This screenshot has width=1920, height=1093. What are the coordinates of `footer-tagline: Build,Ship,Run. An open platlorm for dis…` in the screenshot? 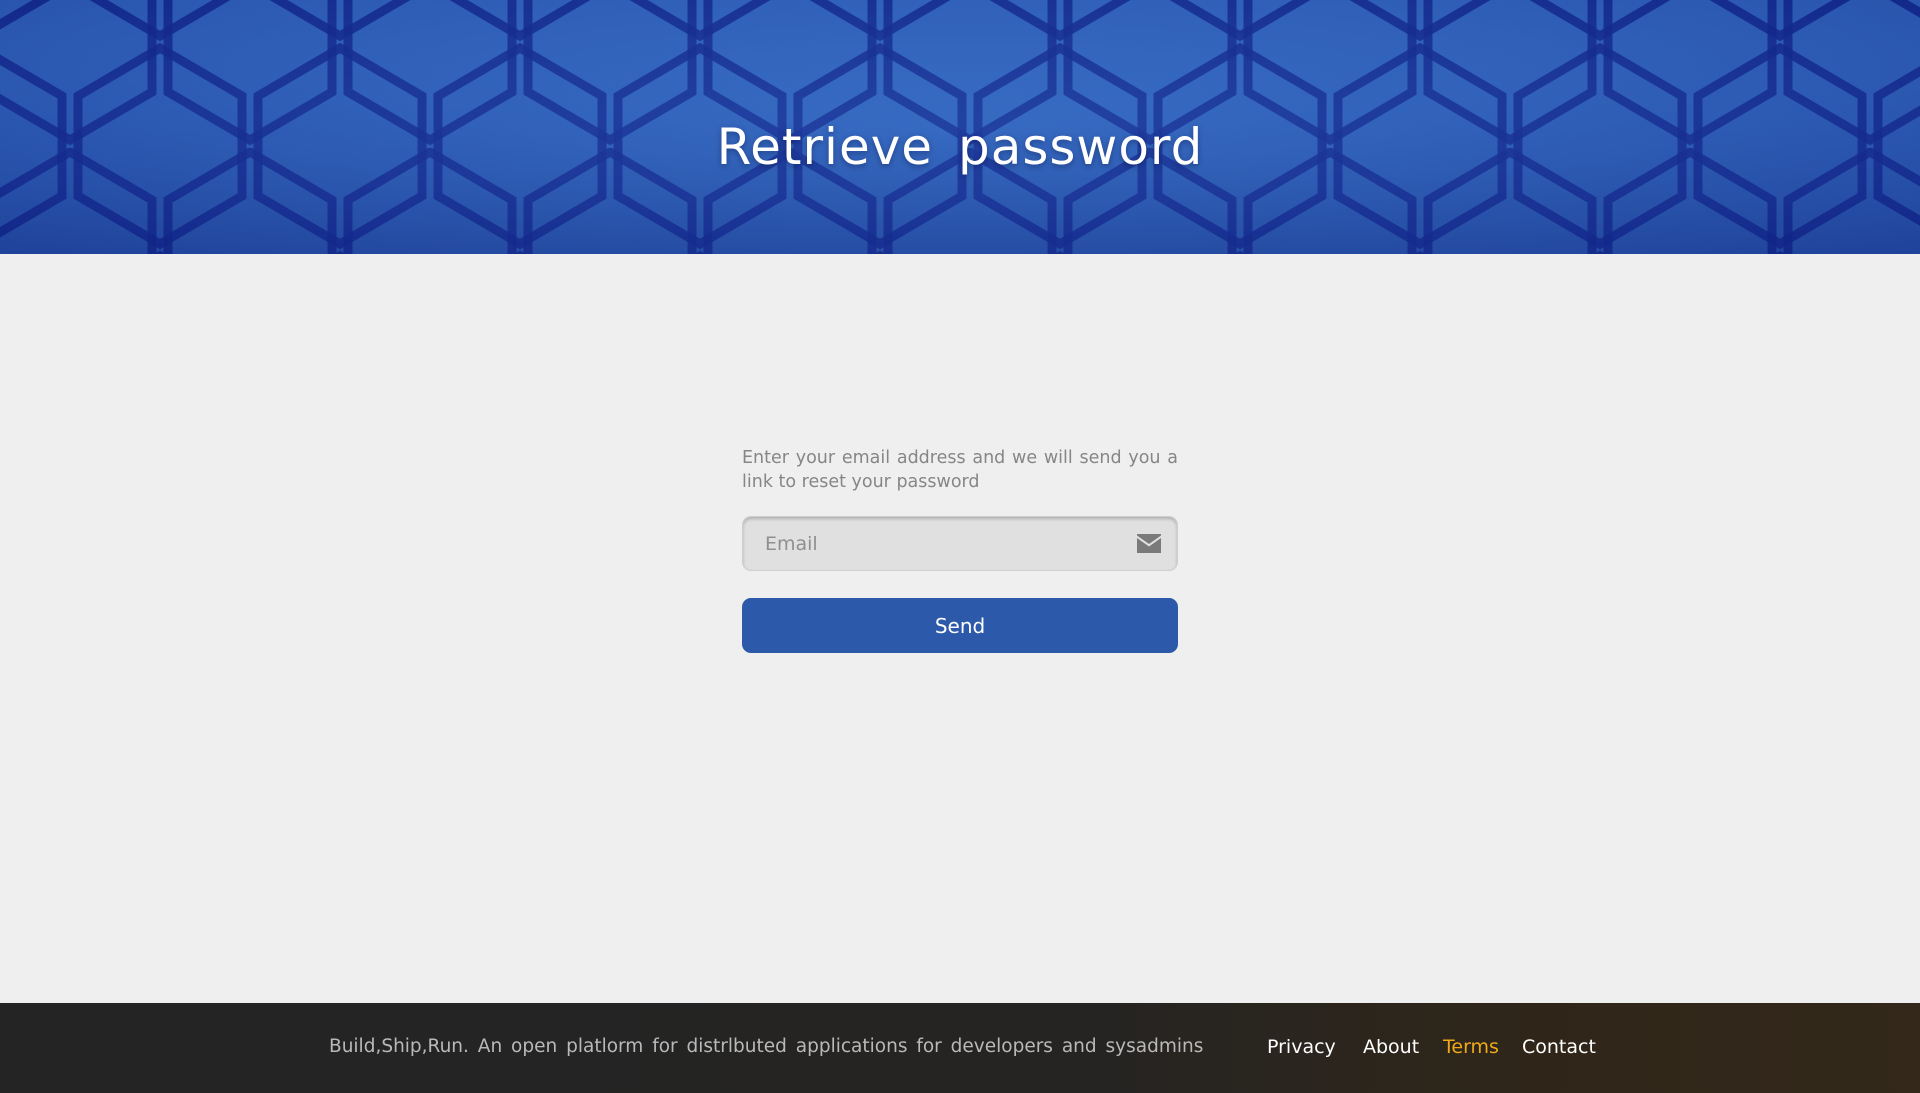 It's located at (766, 1046).